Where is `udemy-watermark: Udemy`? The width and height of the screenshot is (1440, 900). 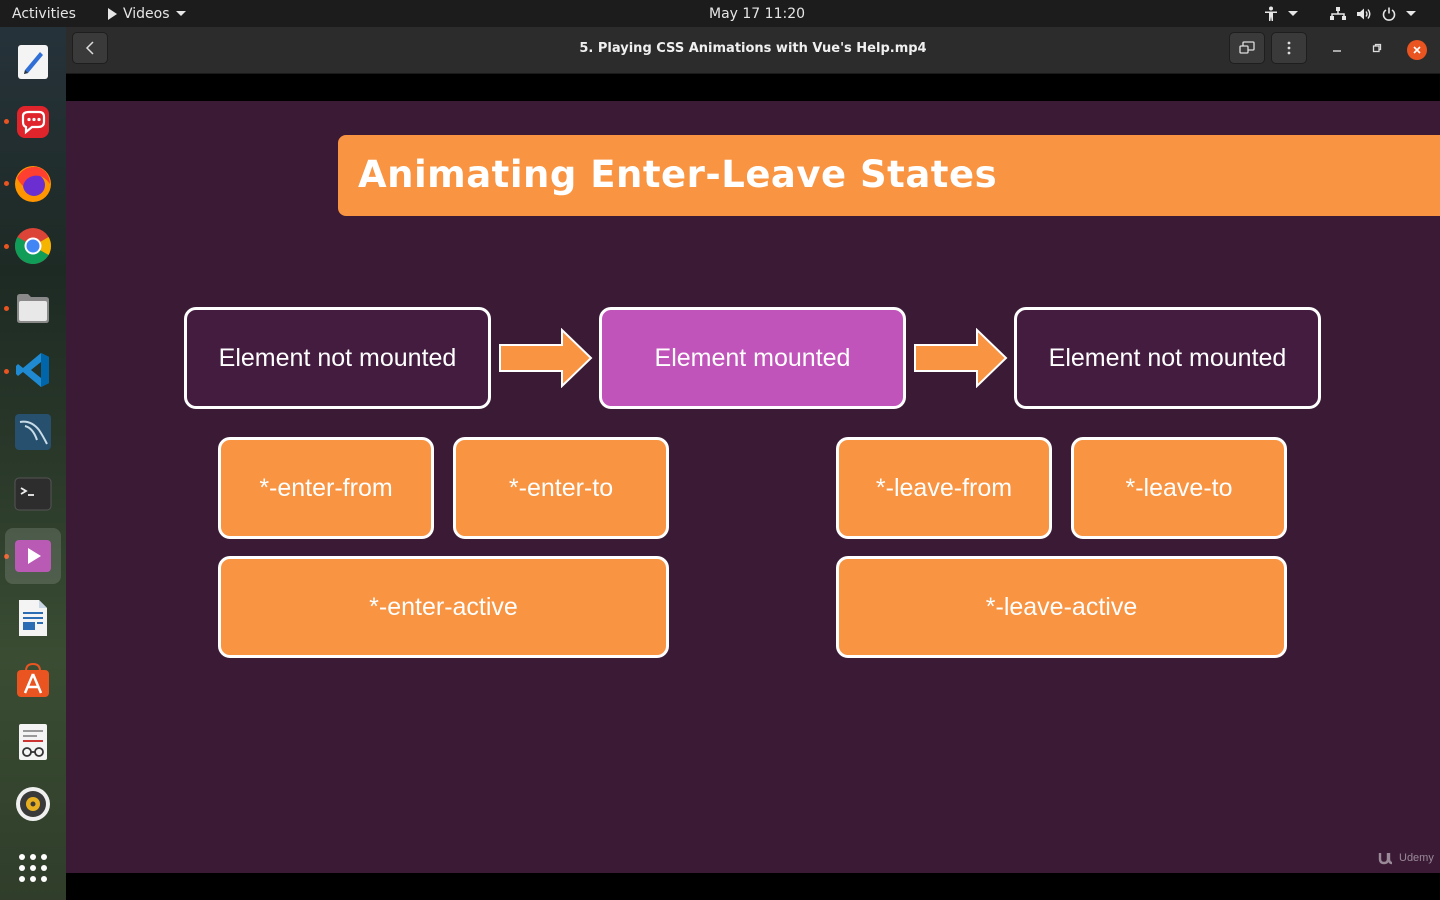 udemy-watermark: Udemy is located at coordinates (1406, 858).